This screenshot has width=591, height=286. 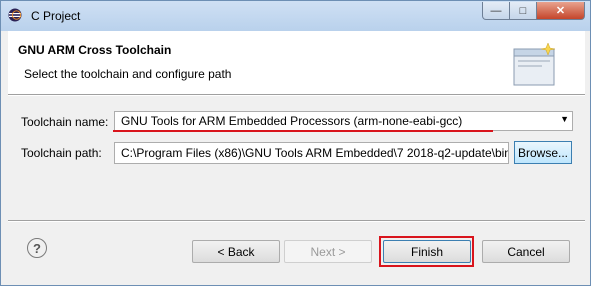 What do you see at coordinates (303, 131) in the screenshot?
I see `highlight-underline` at bounding box center [303, 131].